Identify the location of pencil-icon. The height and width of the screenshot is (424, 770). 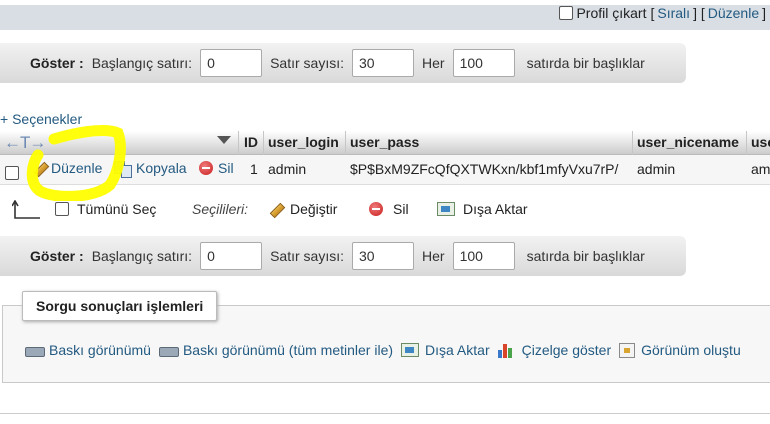
(275, 209).